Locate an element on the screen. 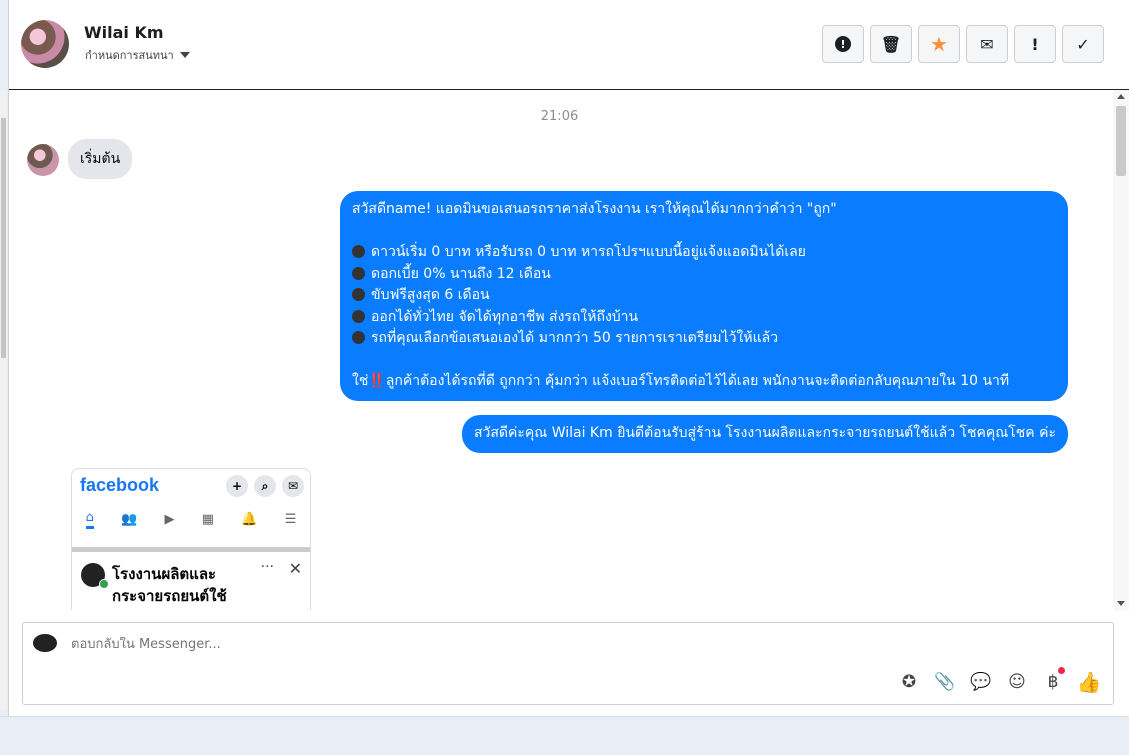 The image size is (1129, 755). reply-composer: ✪ 📎 💬 ☺ ฿ 👍 is located at coordinates (568, 663).